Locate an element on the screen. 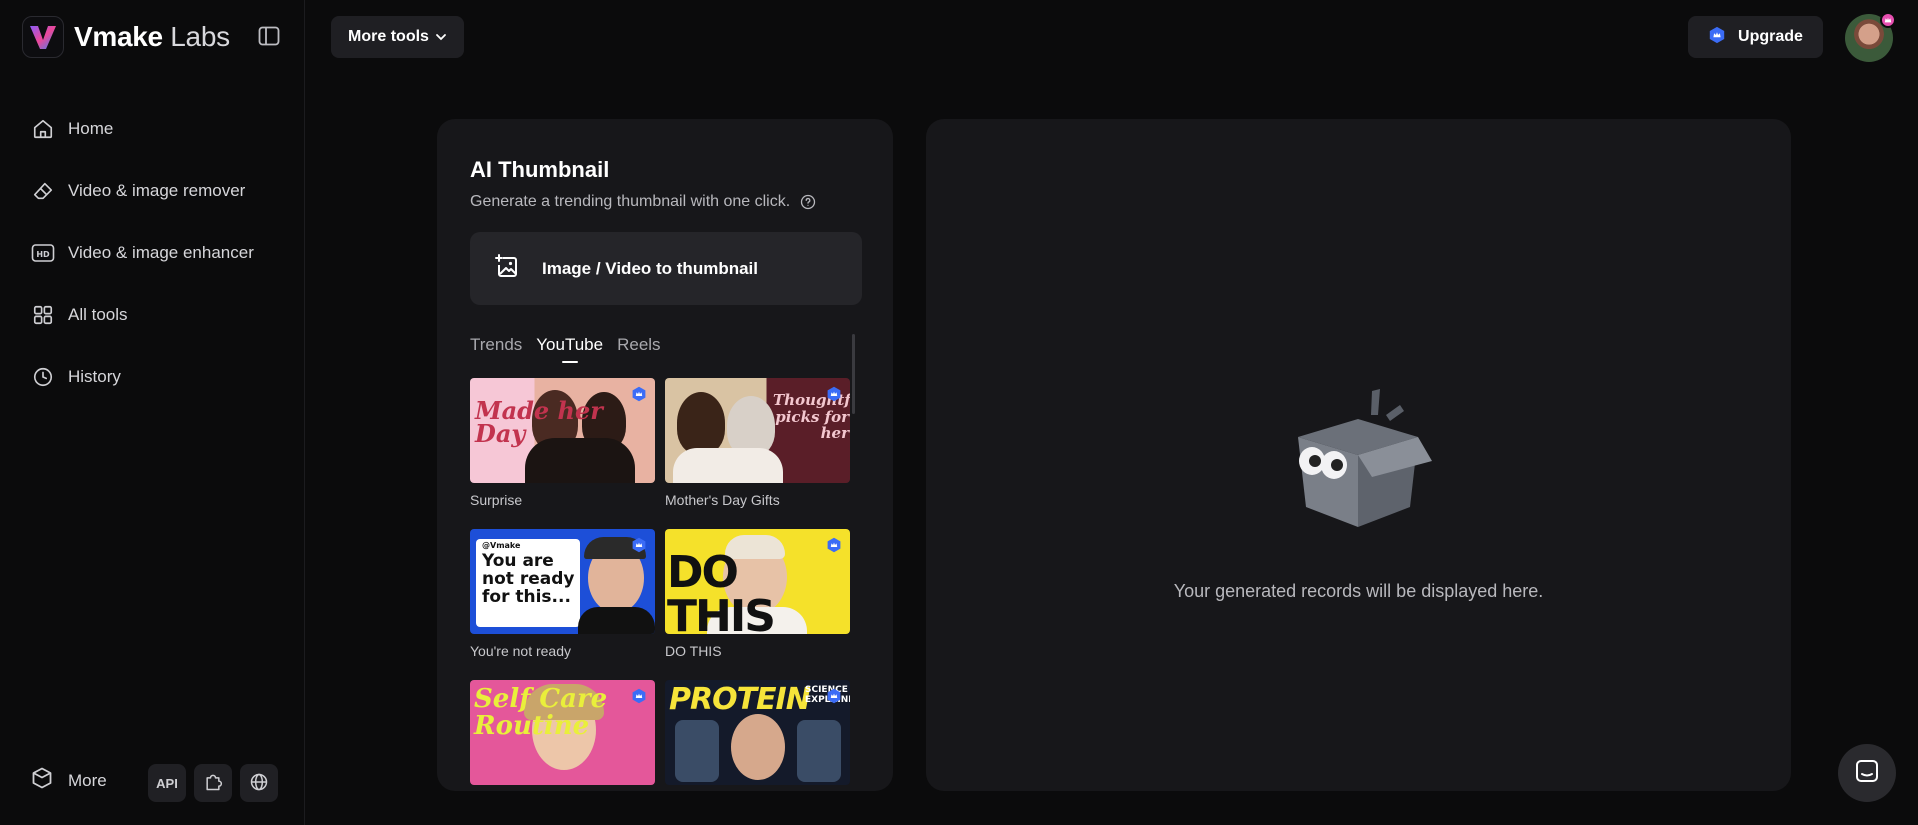 Image resolution: width=1918 pixels, height=825 pixels. template-thumbnail: Self Care Routine is located at coordinates (562, 732).